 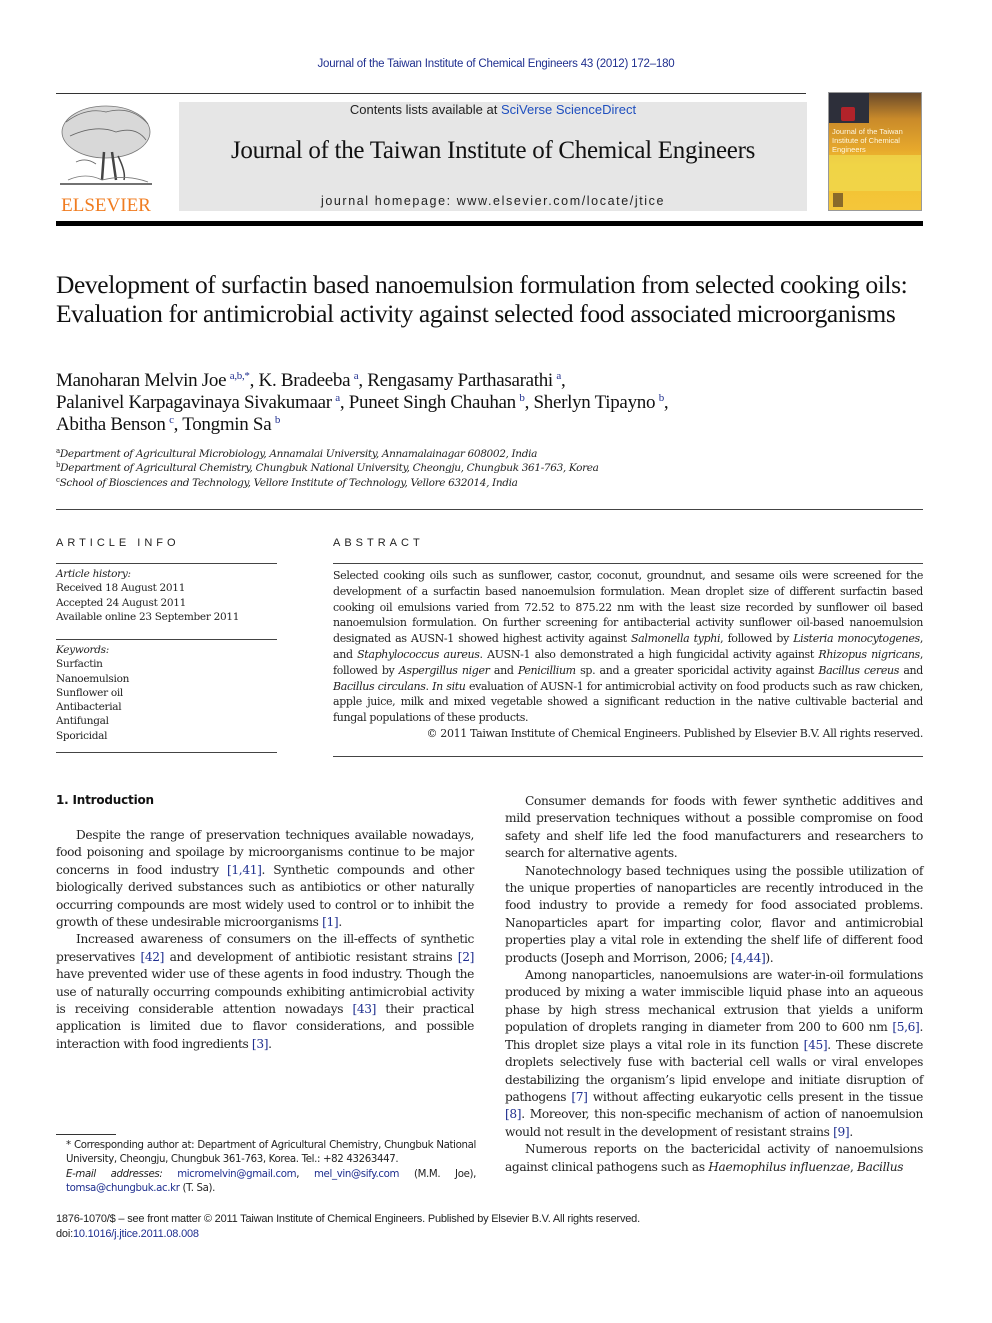 I want to click on italic-term: Haemophilus influenzae, so click(x=779, y=1166).